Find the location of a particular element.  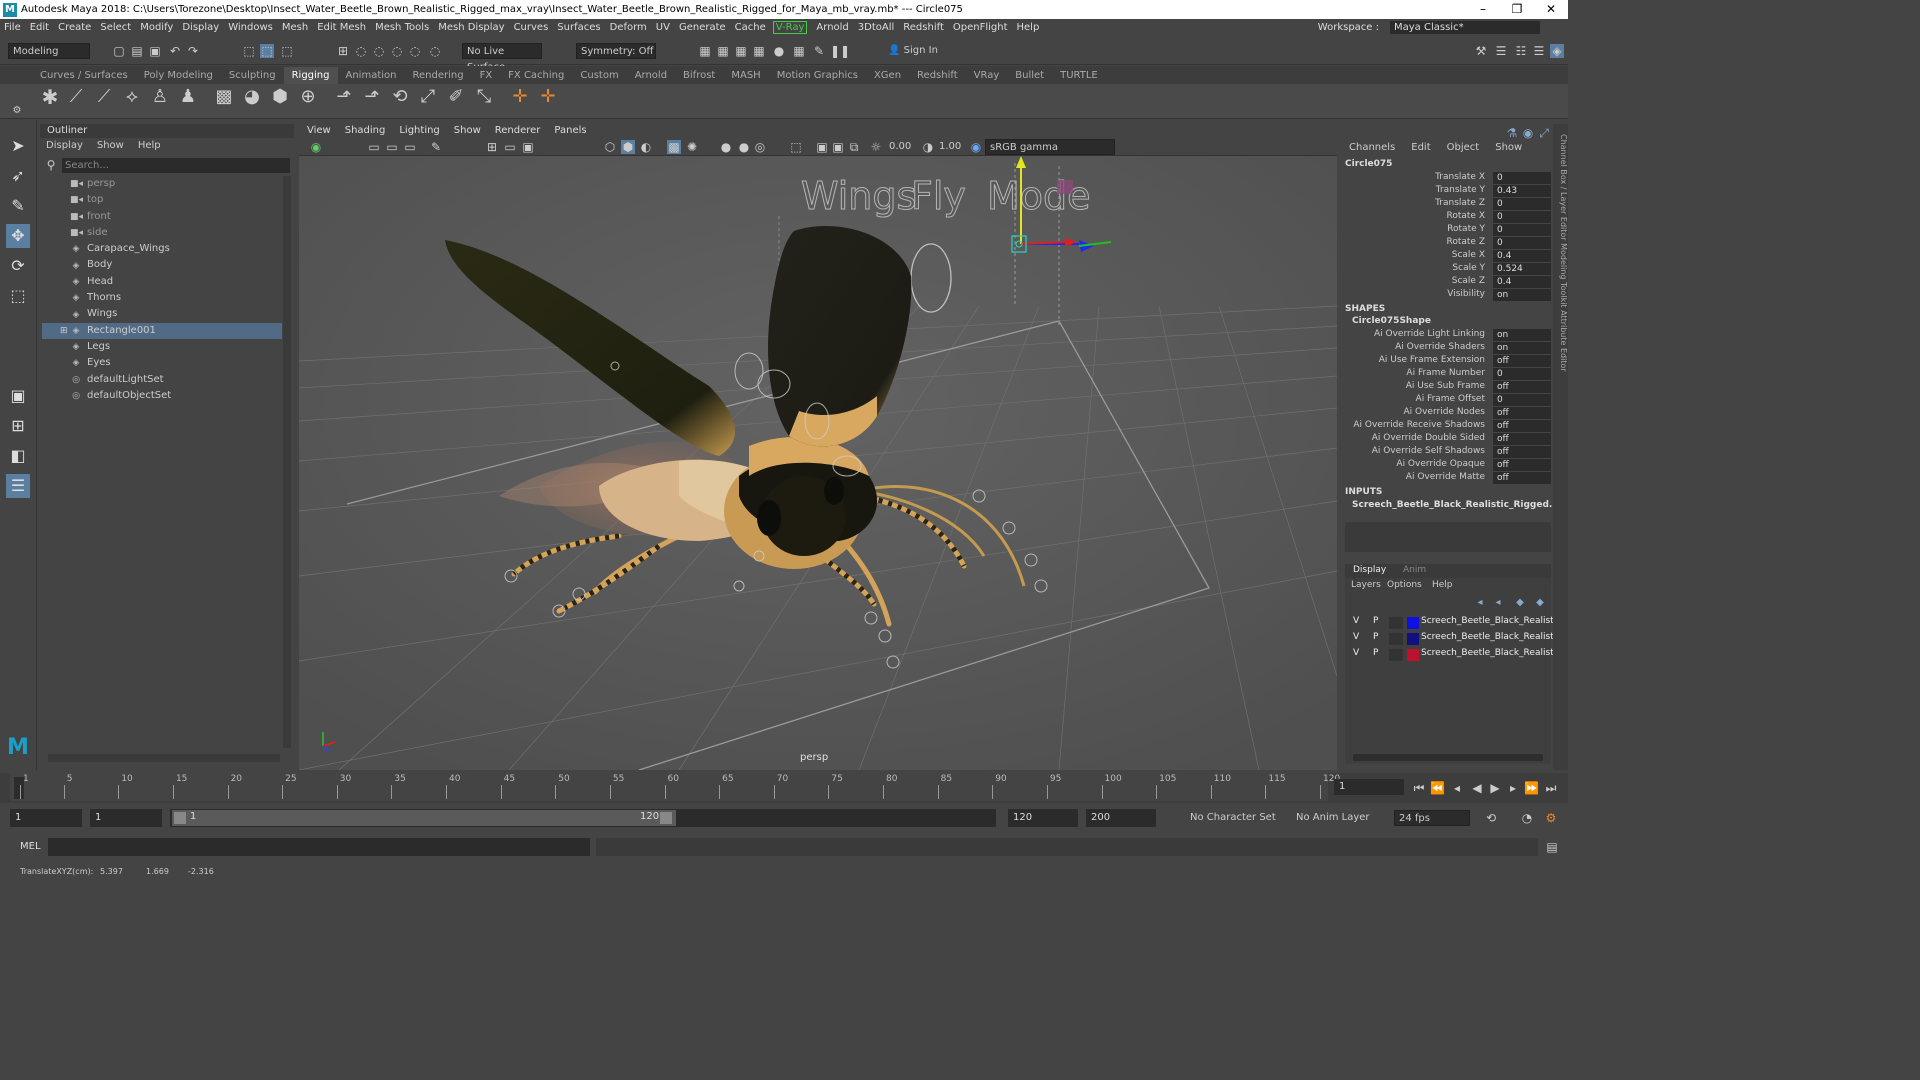

range-end-handle is located at coordinates (666, 818).